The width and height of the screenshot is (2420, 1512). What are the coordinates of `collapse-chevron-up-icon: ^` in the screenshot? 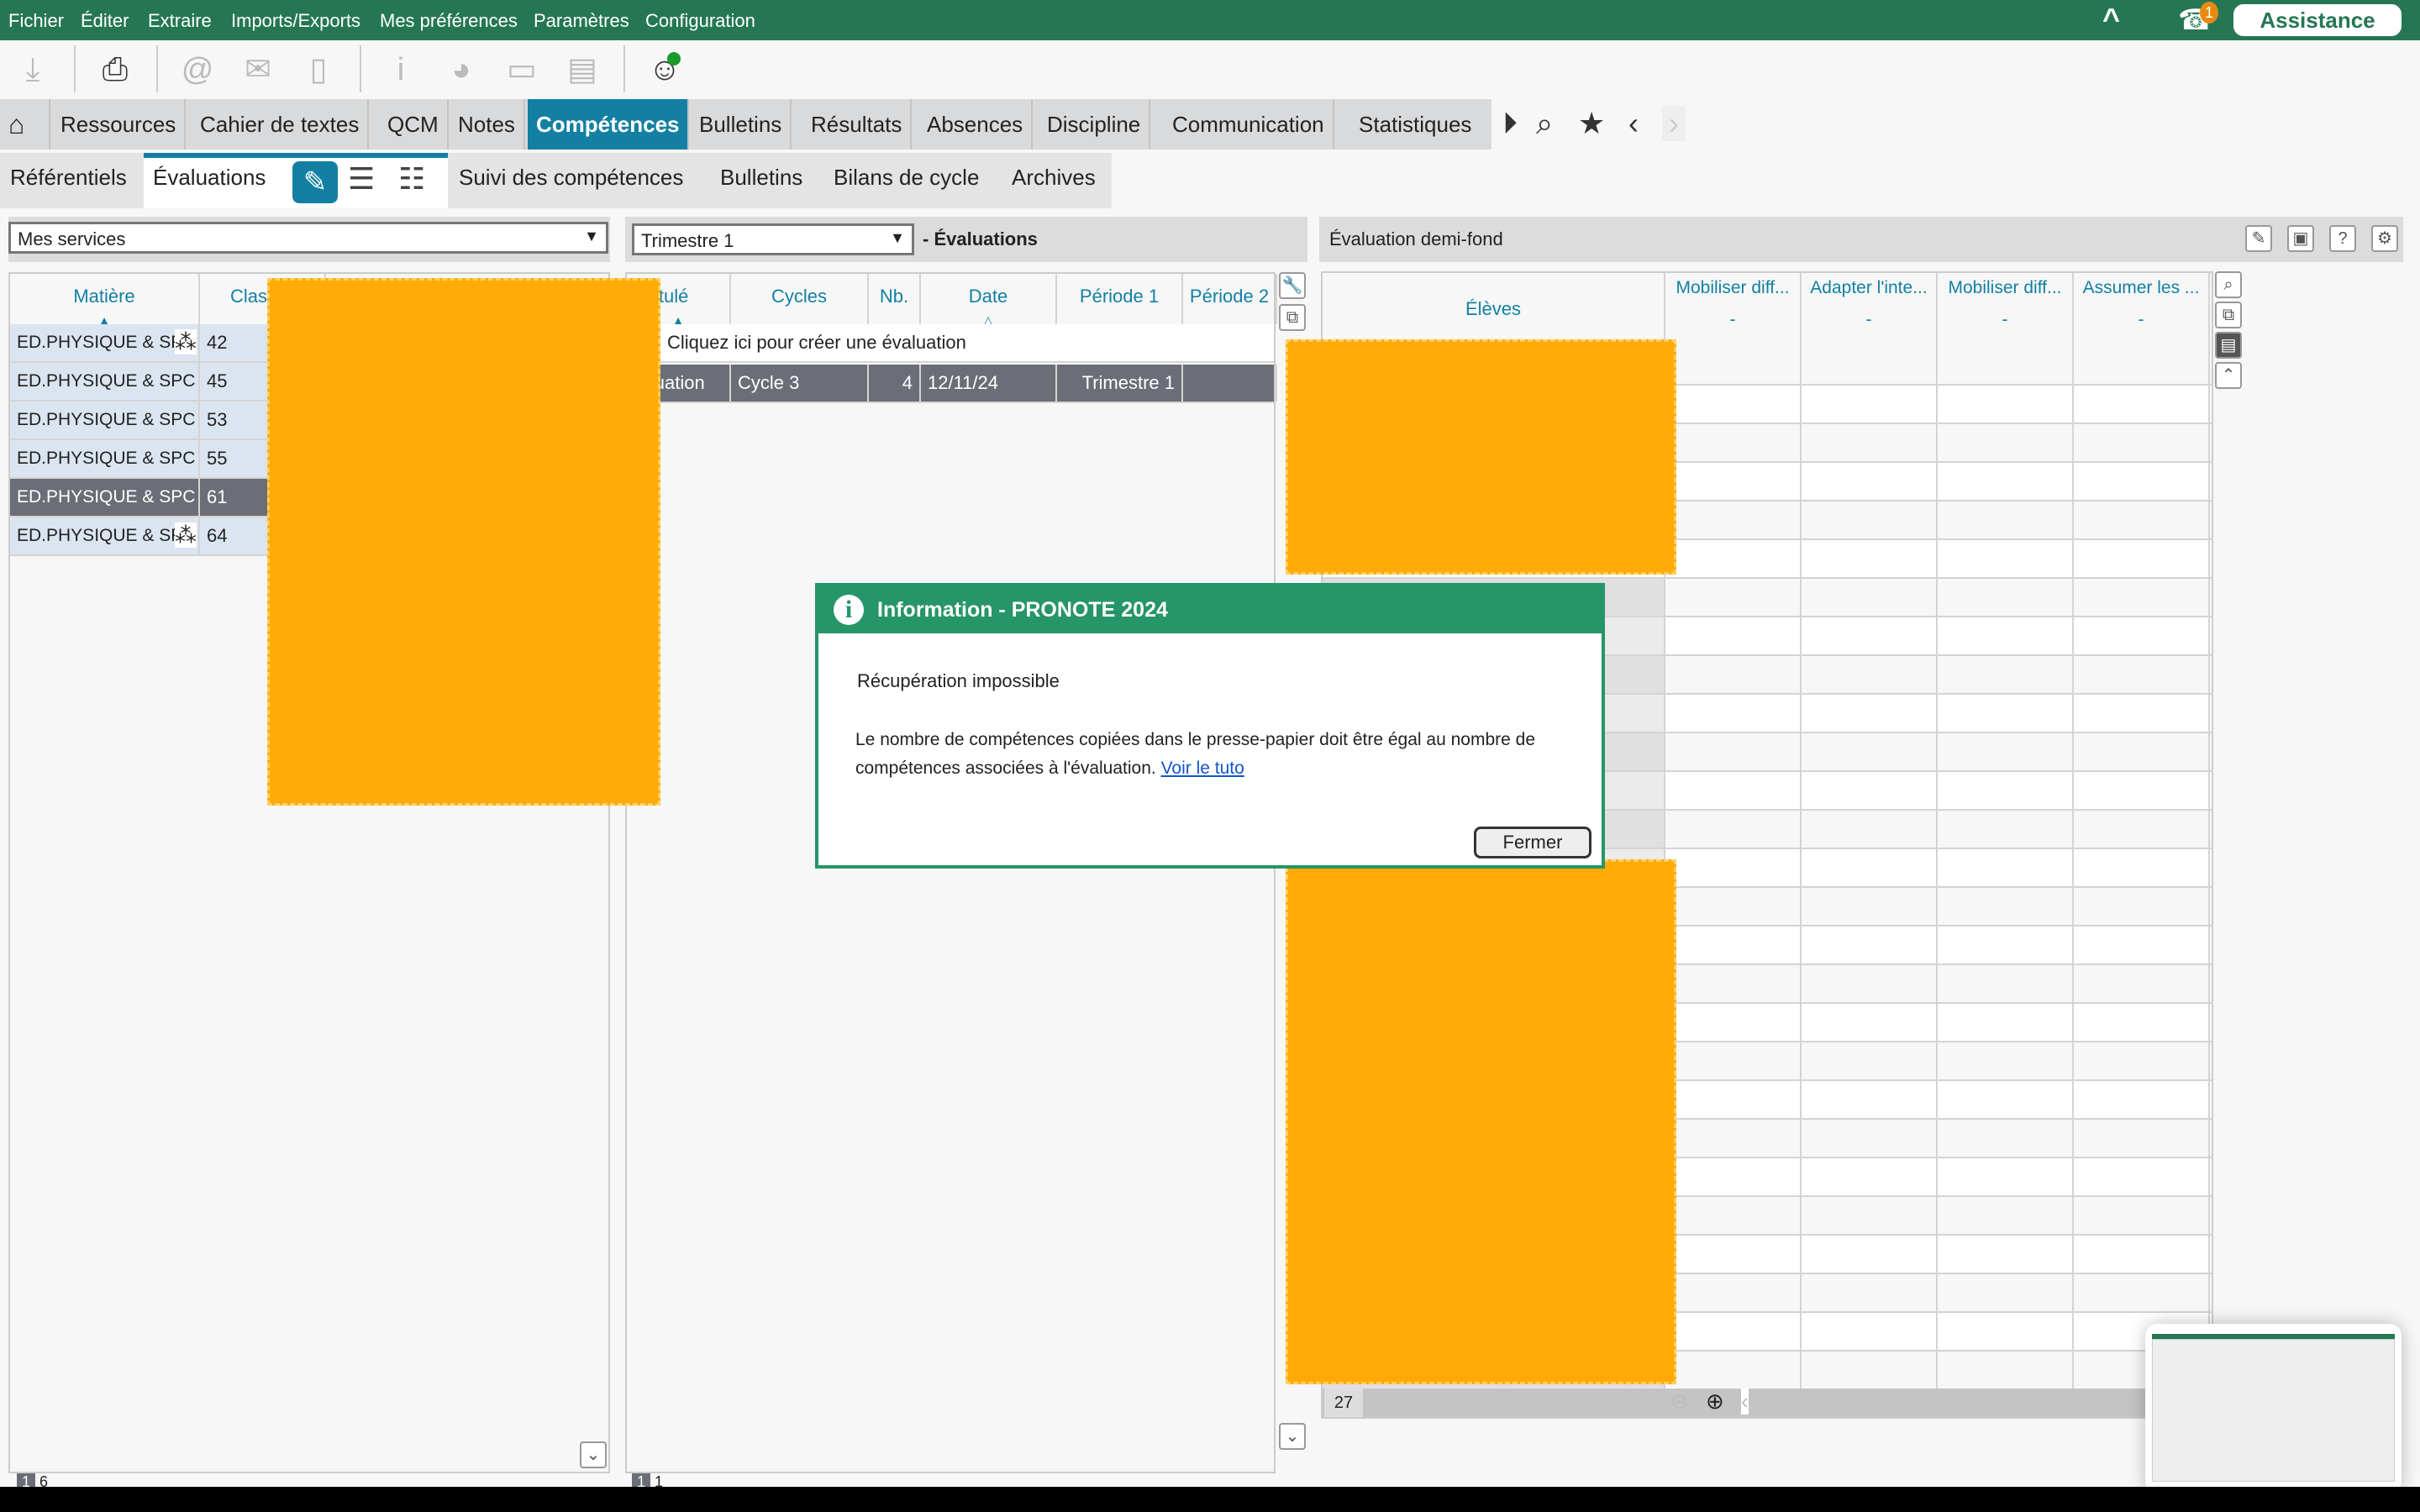 It's located at (2111, 19).